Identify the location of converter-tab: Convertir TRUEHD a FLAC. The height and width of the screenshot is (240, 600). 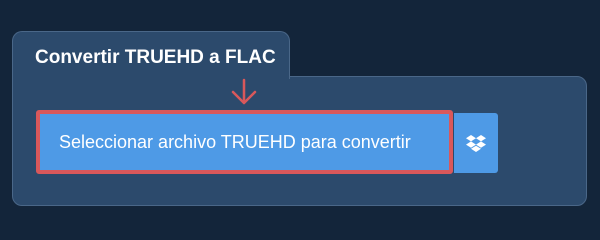
(151, 55).